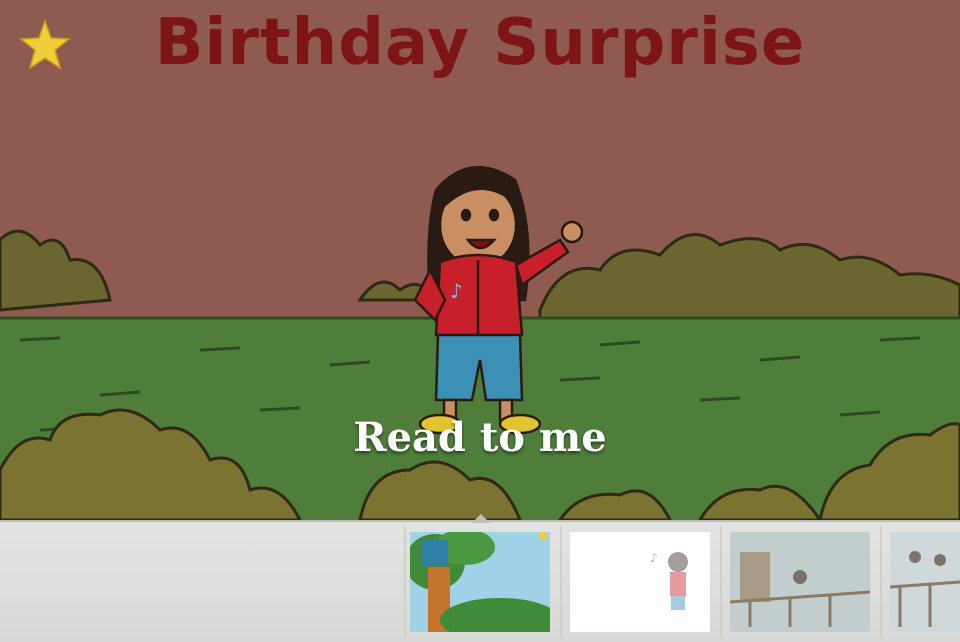 The image size is (960, 642). I want to click on treehouse-thumbnail, so click(480, 582).